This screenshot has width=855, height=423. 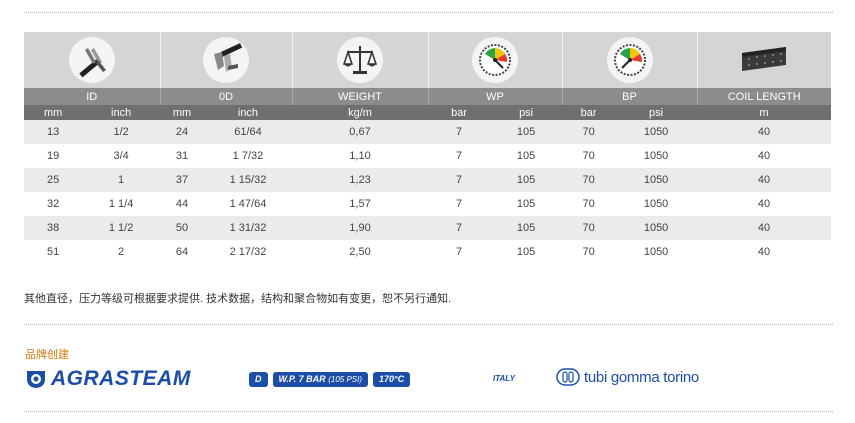 I want to click on table-cell: 1 1/2, so click(x=121, y=228).